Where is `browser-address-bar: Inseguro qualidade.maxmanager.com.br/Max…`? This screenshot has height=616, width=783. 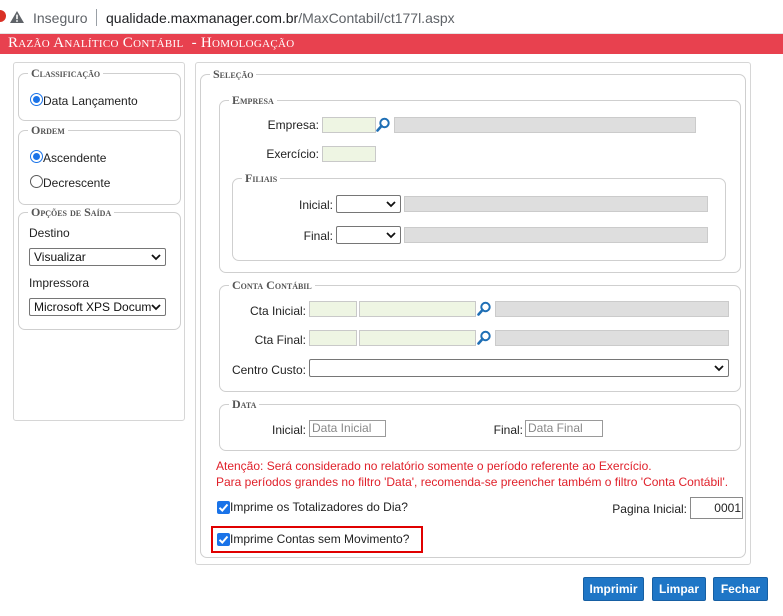 browser-address-bar: Inseguro qualidade.maxmanager.com.br/Max… is located at coordinates (391, 17).